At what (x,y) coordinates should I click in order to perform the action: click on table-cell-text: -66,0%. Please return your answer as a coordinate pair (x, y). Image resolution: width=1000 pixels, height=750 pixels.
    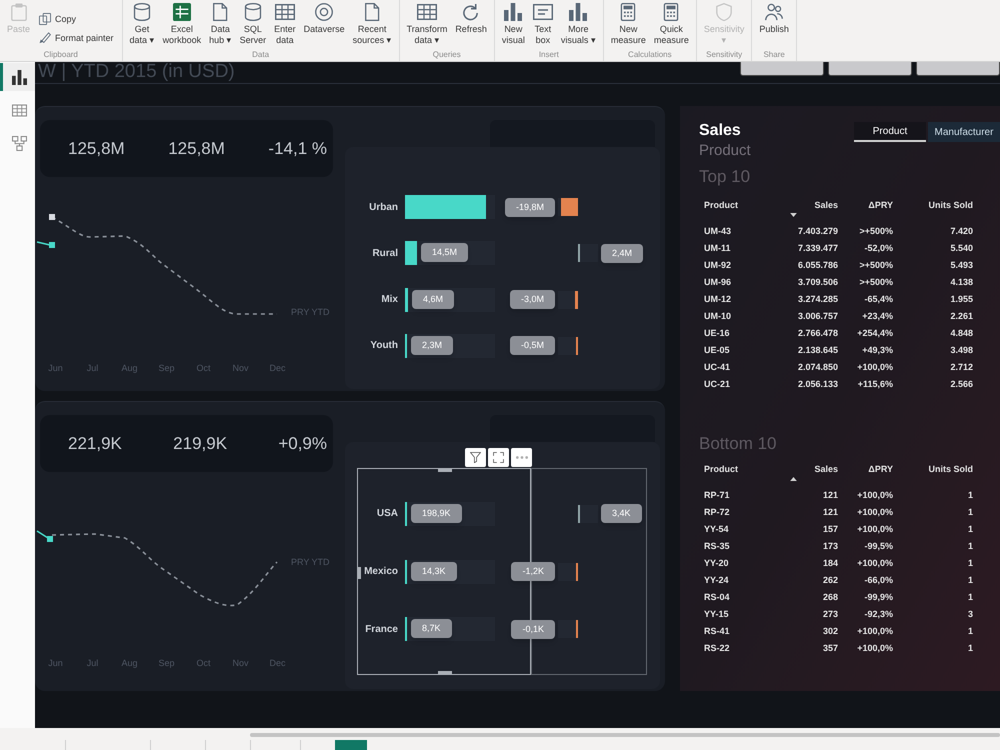
    Looking at the image, I should click on (878, 580).